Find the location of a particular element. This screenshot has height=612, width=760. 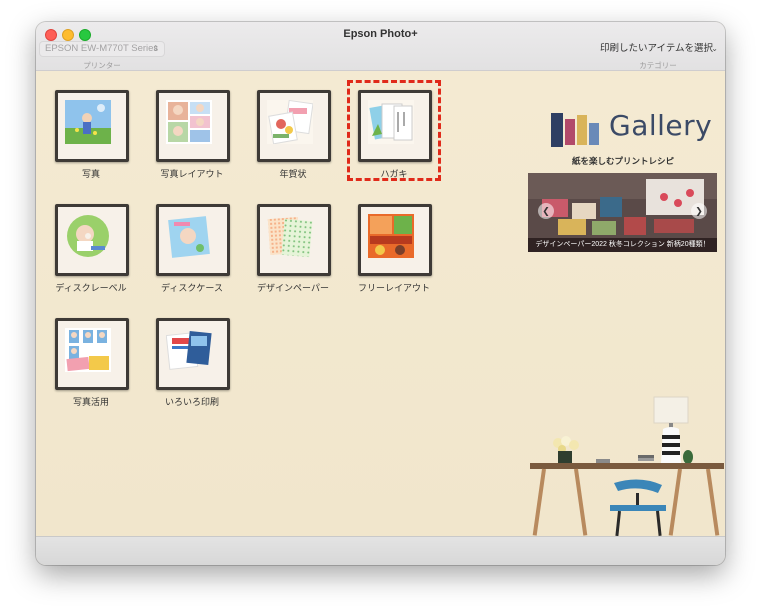

photo-usage-thumbnail is located at coordinates (92, 354).